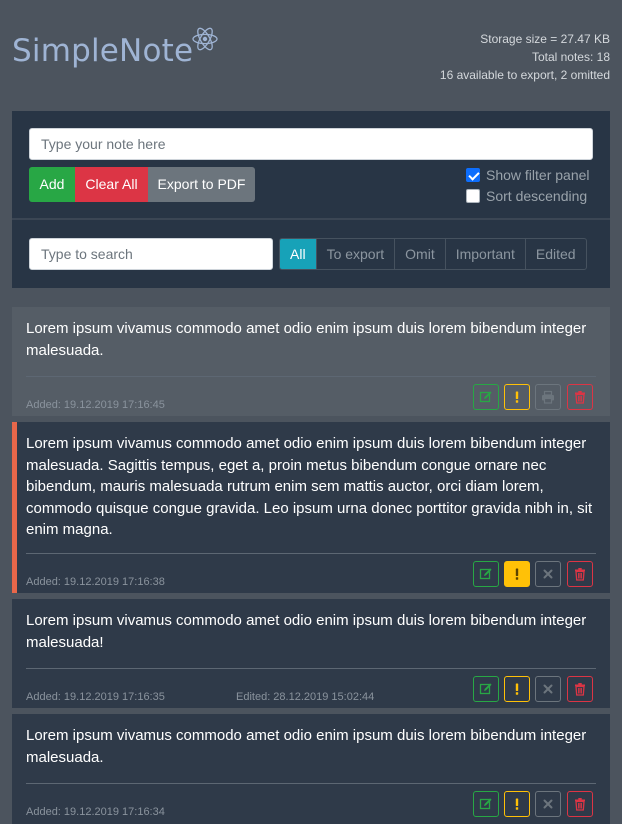 This screenshot has height=824, width=622. What do you see at coordinates (419, 254) in the screenshot?
I see `filter-tab-omit: Omit` at bounding box center [419, 254].